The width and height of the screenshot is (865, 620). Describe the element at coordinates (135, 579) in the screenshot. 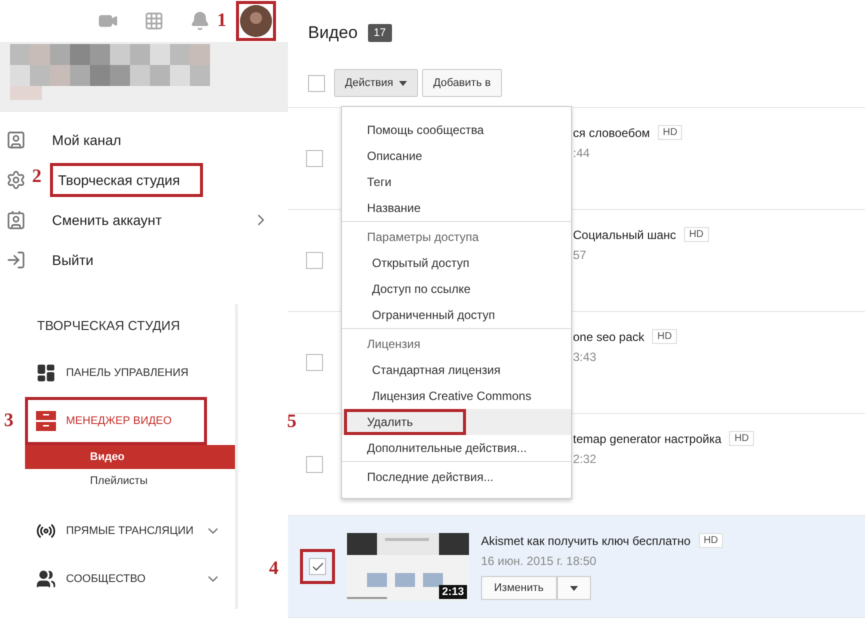

I see `nav-item: СООБЩЕСТВО` at that location.